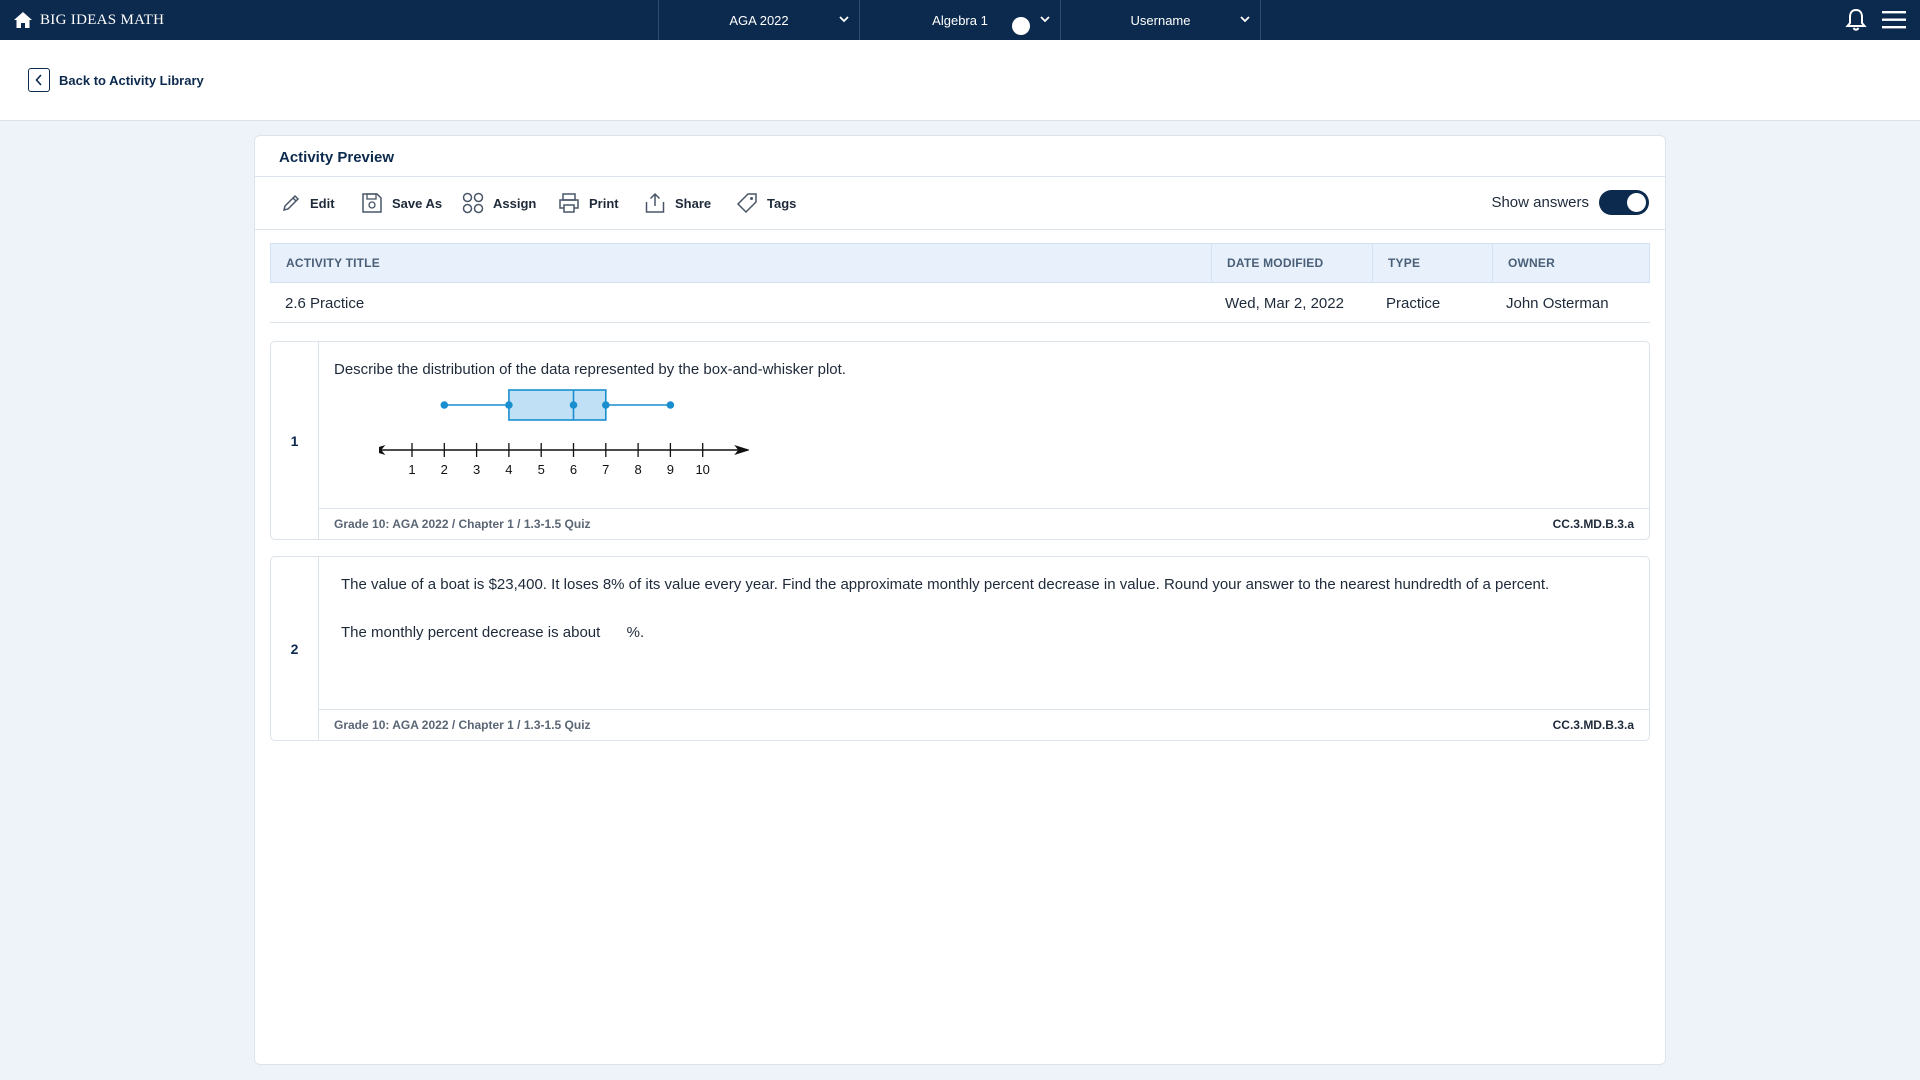 The image size is (1920, 1080). I want to click on assign-label: Assign, so click(515, 203).